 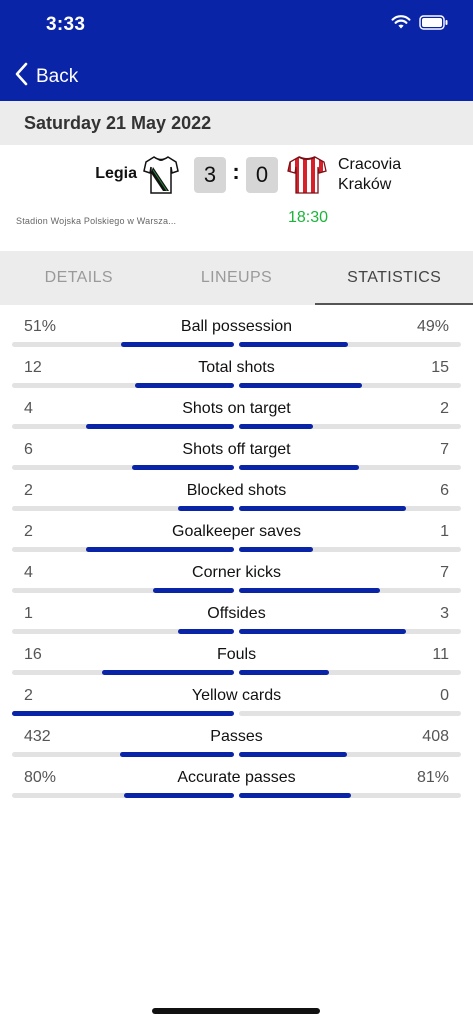 I want to click on kickoff-time: 18:30, so click(x=308, y=217).